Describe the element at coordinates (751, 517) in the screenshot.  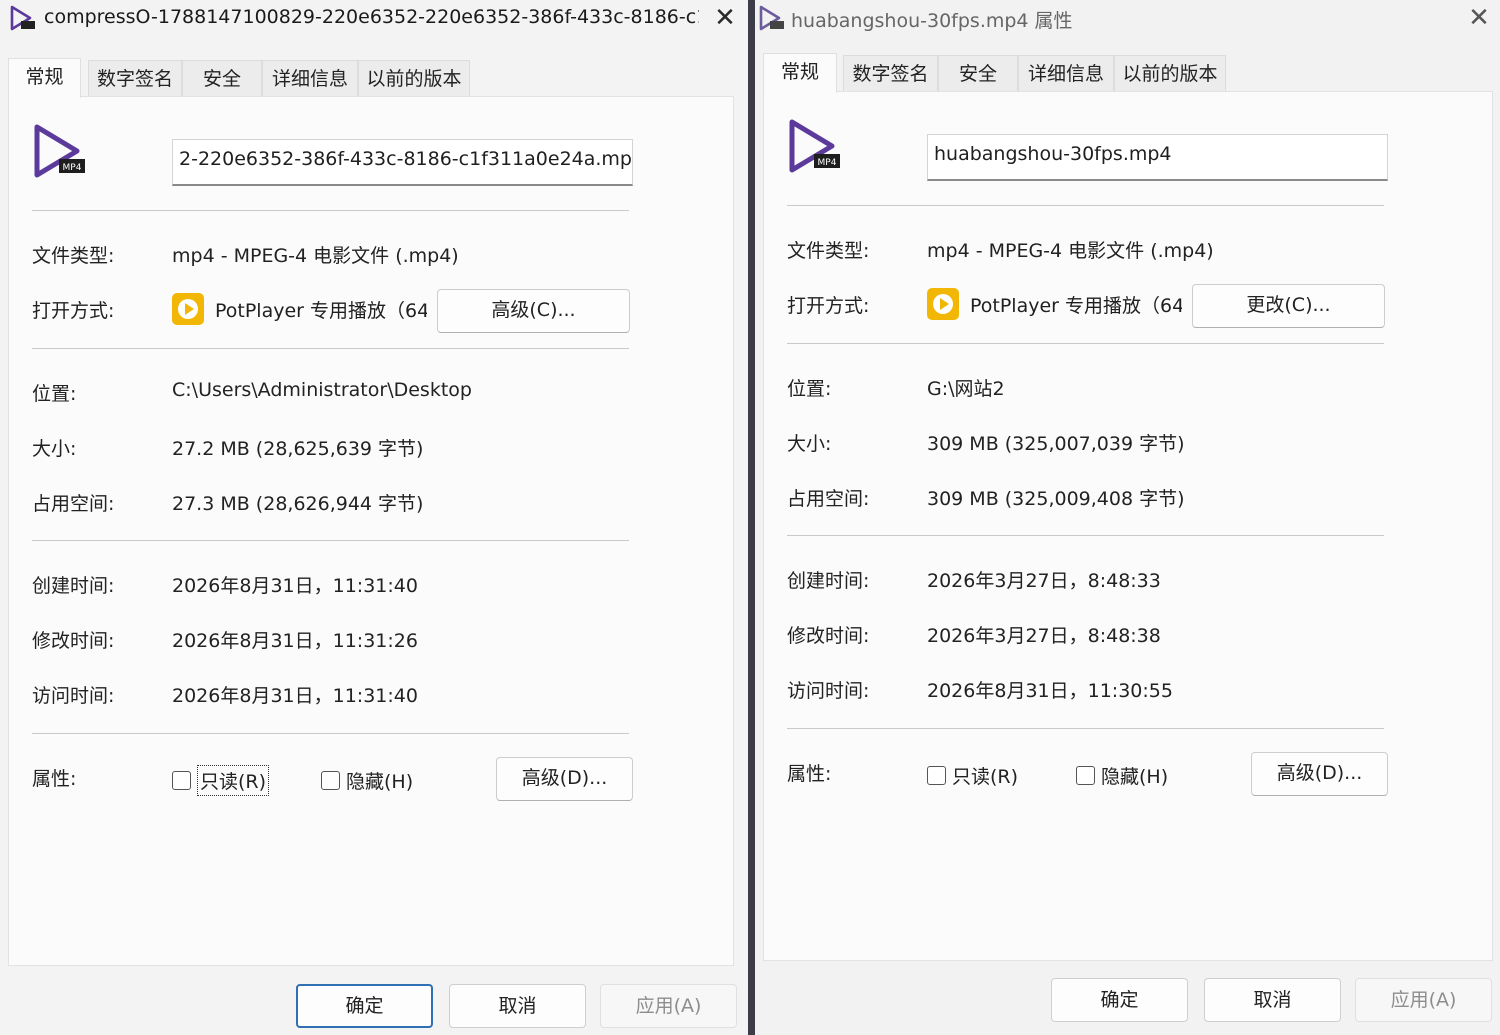
I see `window-separator` at that location.